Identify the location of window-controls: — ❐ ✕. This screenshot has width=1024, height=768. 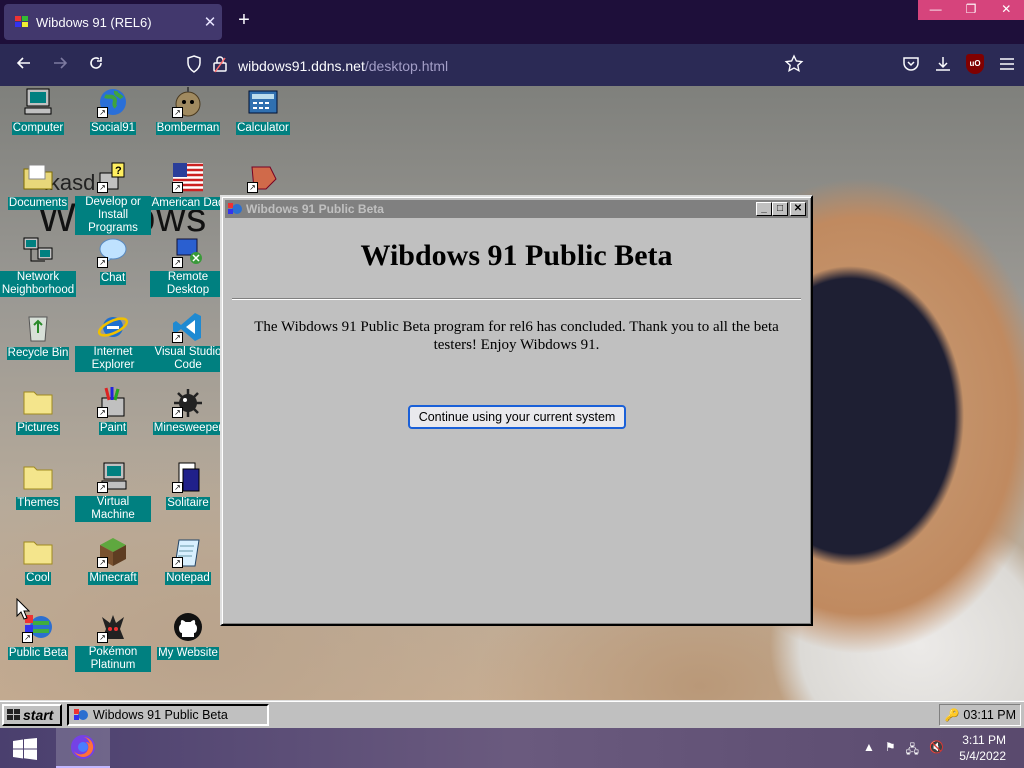
(971, 10).